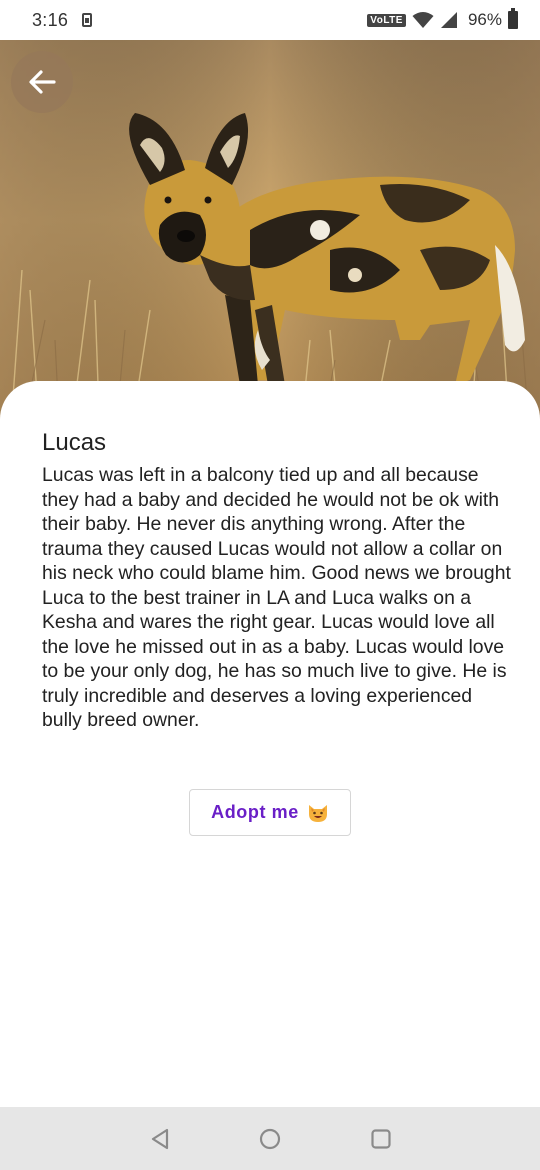 The height and width of the screenshot is (1170, 540). I want to click on battery-percent: 96%, so click(484, 19).